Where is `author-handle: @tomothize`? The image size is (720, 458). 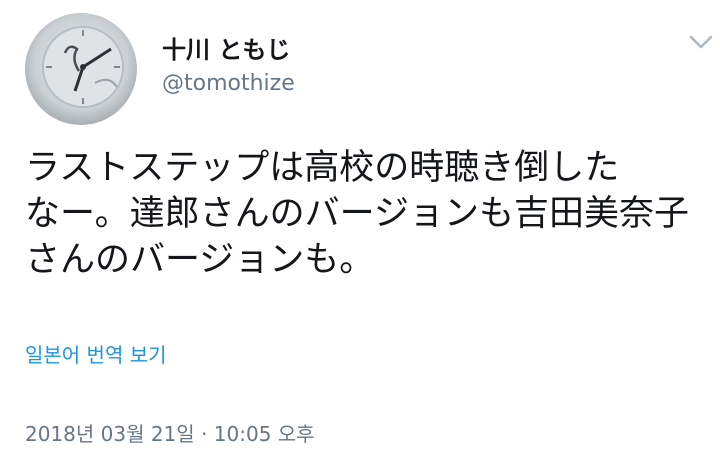 author-handle: @tomothize is located at coordinates (228, 84).